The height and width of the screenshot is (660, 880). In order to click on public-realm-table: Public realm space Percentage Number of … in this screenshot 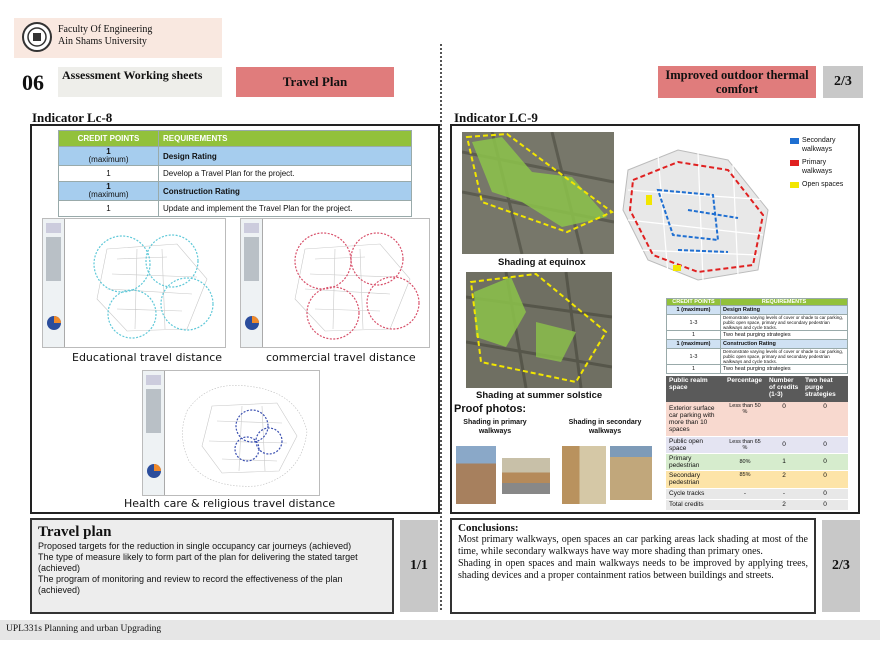, I will do `click(757, 443)`.